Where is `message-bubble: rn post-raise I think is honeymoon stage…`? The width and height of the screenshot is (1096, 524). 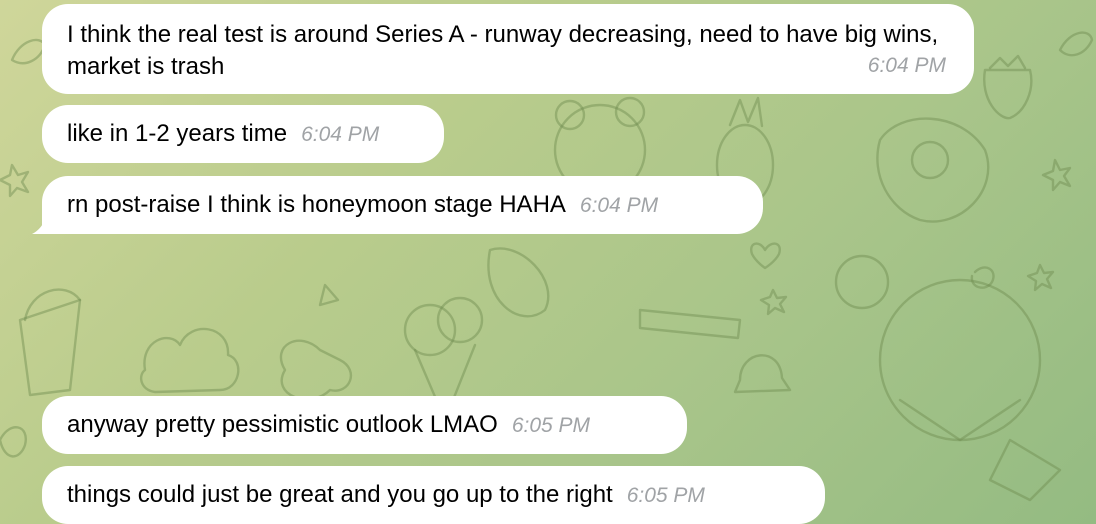
message-bubble: rn post-raise I think is honeymoon stage… is located at coordinates (402, 205).